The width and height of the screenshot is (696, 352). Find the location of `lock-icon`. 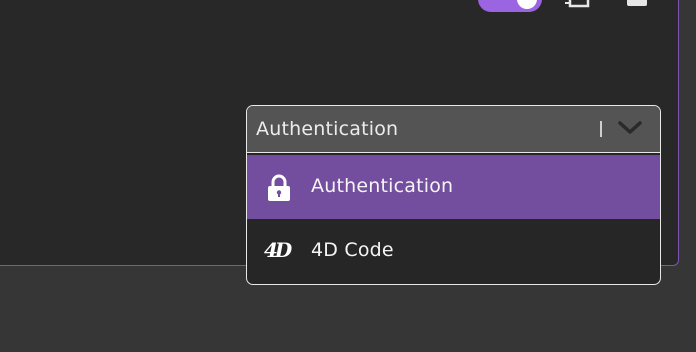

lock-icon is located at coordinates (279, 190).